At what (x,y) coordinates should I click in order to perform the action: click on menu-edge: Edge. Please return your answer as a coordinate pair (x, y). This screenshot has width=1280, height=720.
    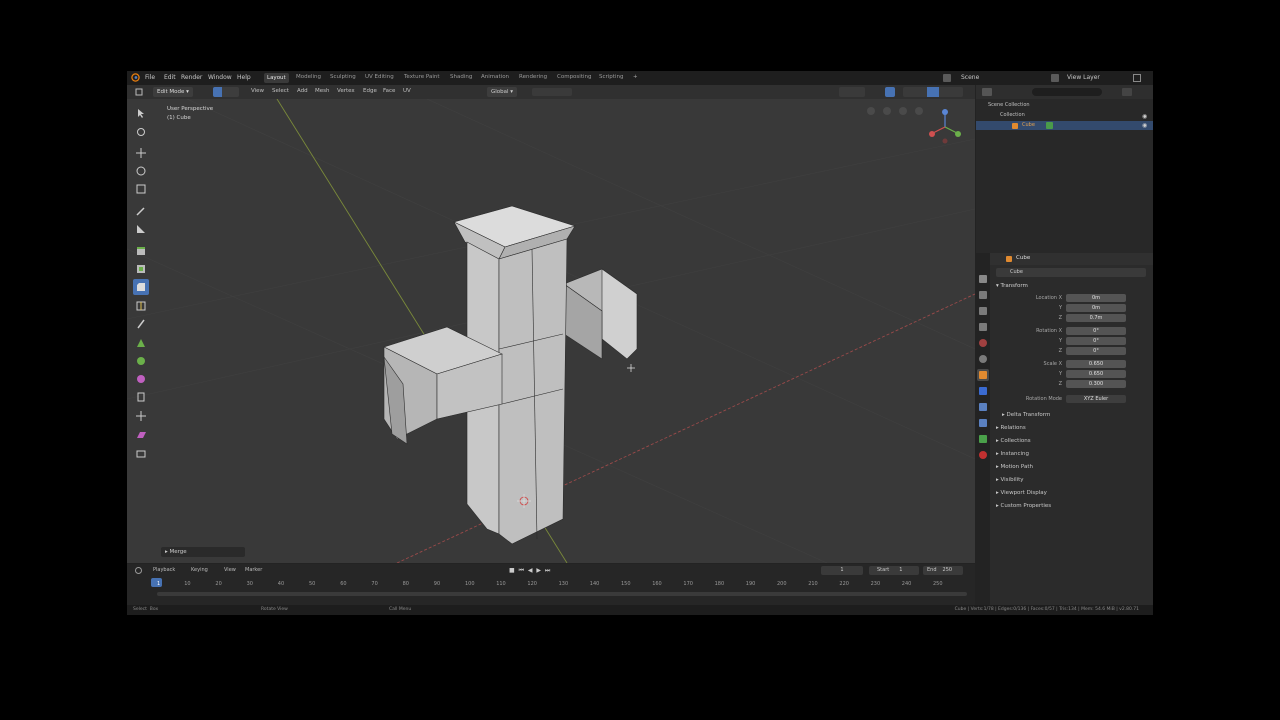
    Looking at the image, I should click on (370, 91).